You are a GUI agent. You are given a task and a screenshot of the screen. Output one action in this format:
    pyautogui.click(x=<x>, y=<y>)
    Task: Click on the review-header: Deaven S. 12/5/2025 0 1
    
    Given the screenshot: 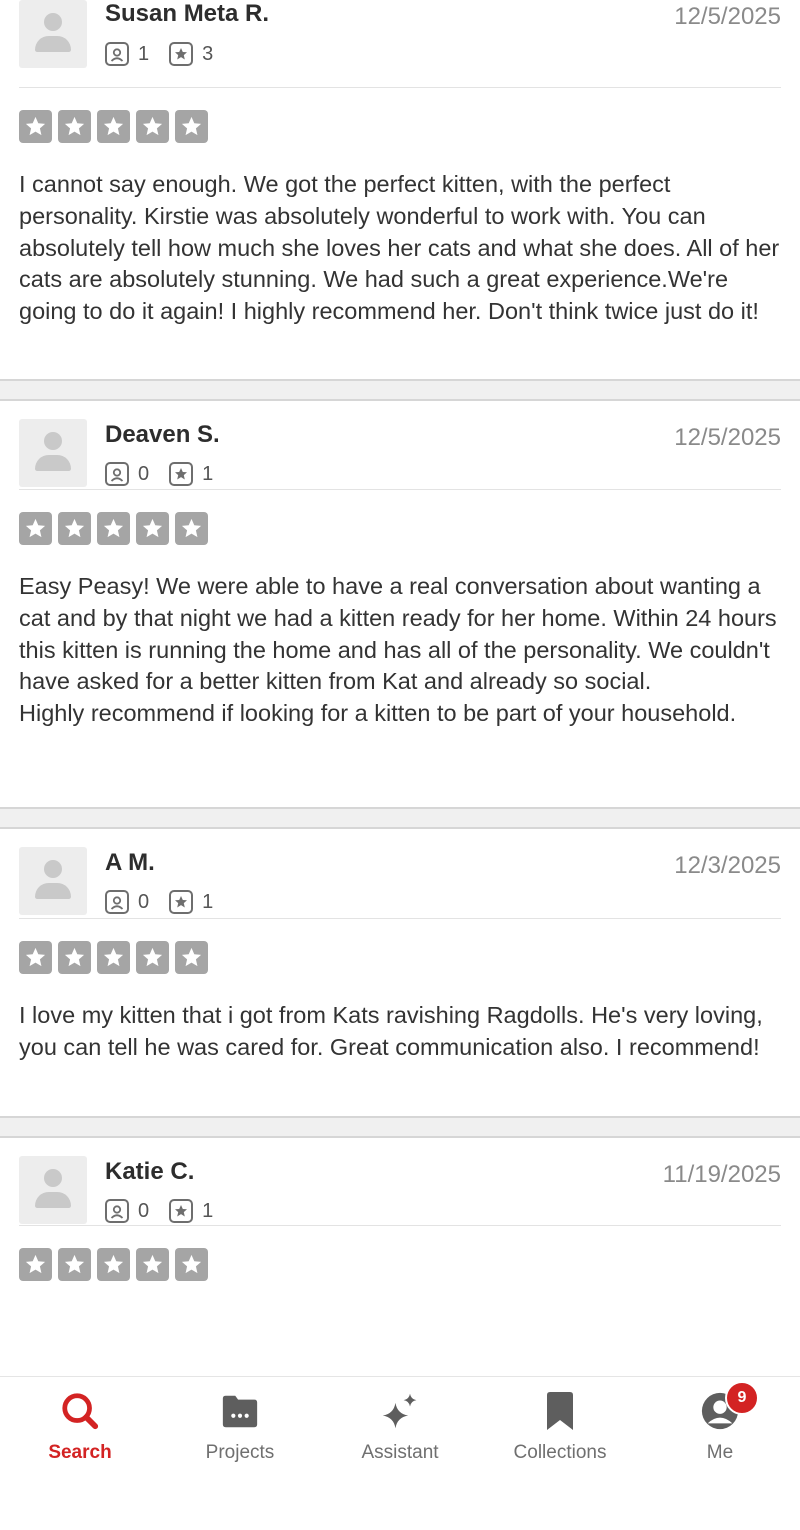 What is the action you would take?
    pyautogui.click(x=400, y=445)
    